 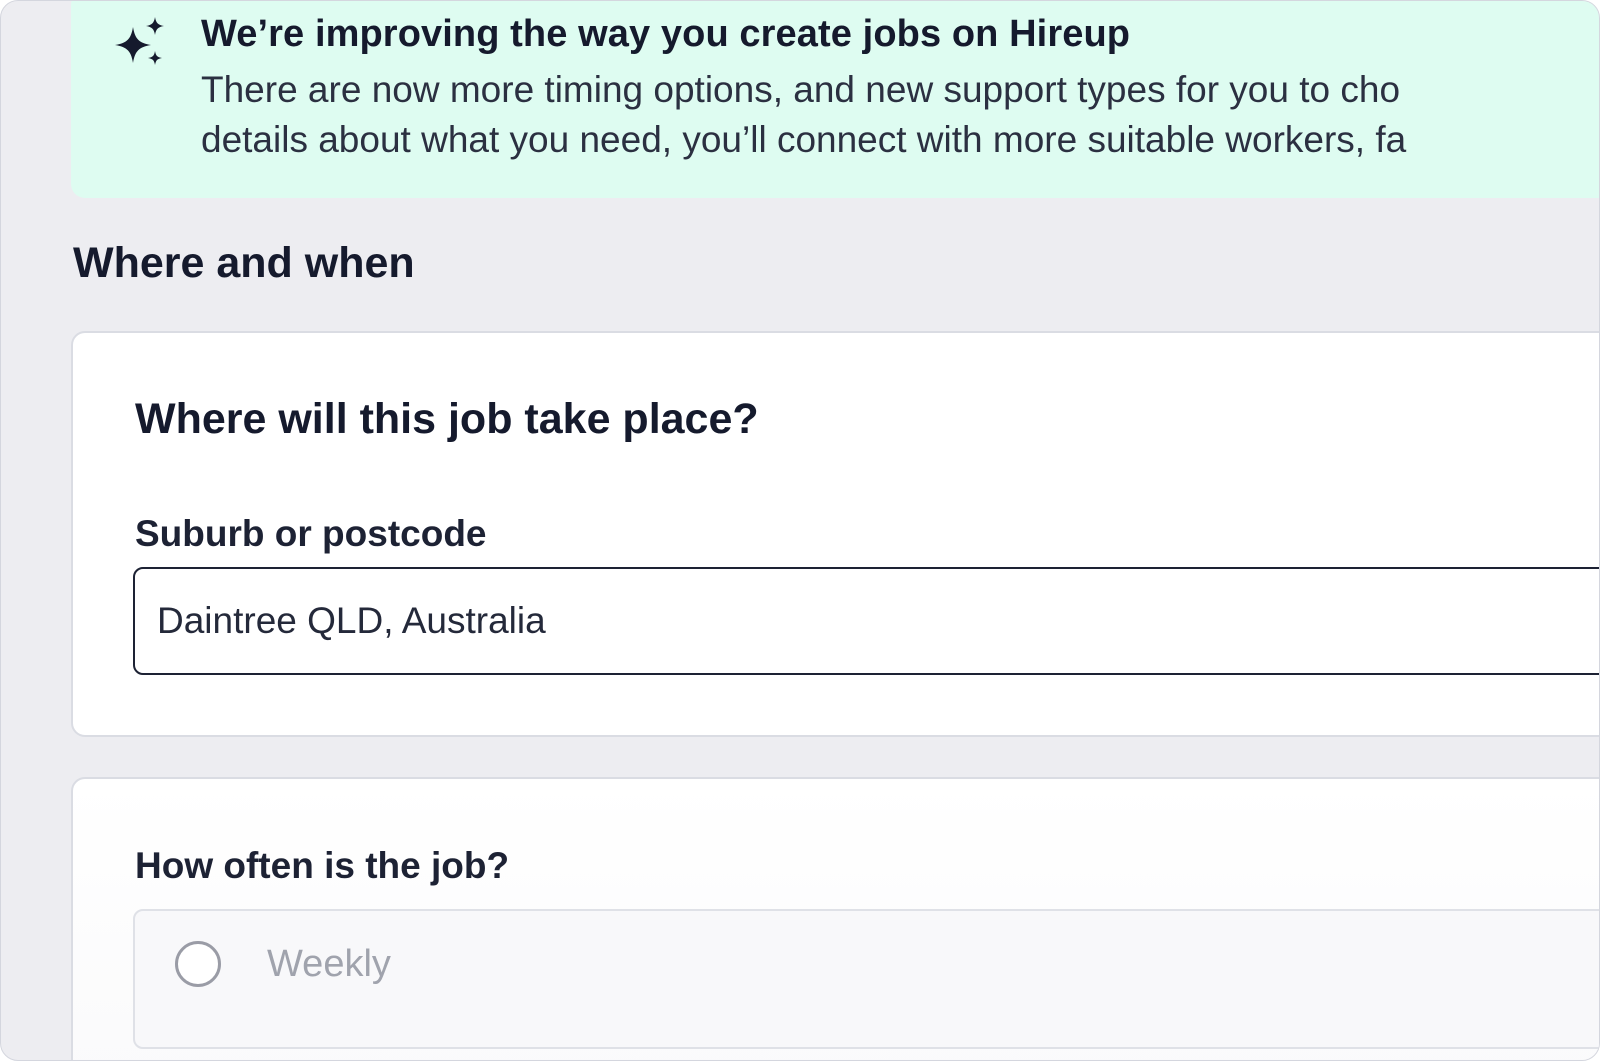 I want to click on frequency-option-weekly: Weekly, so click(x=866, y=979).